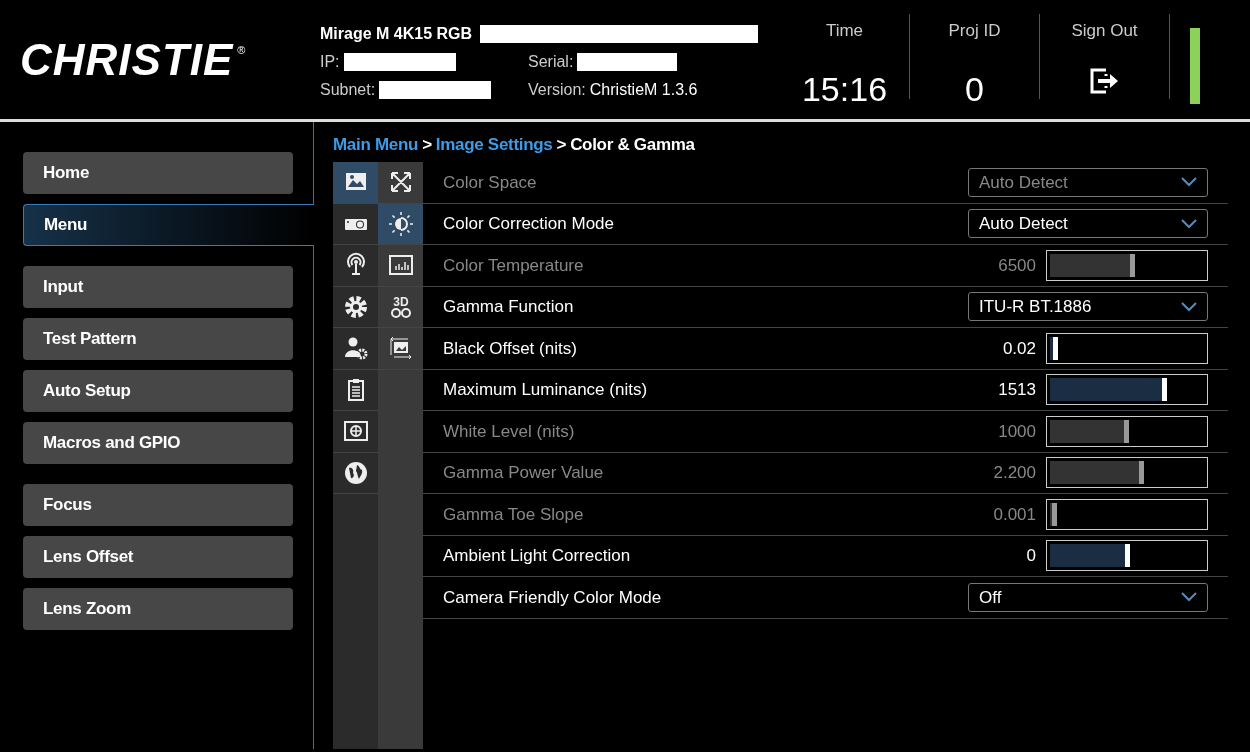  What do you see at coordinates (557, 90) in the screenshot?
I see `field-label: Version:` at bounding box center [557, 90].